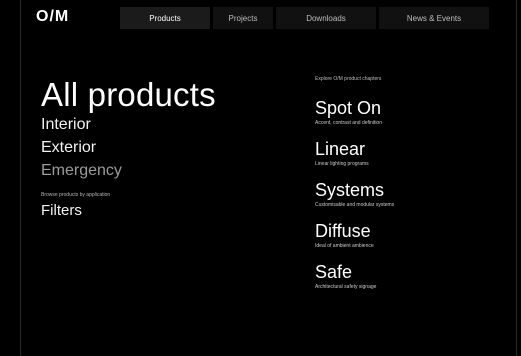 The width and height of the screenshot is (521, 356). What do you see at coordinates (326, 18) in the screenshot?
I see `tab-downloads: Downloads` at bounding box center [326, 18].